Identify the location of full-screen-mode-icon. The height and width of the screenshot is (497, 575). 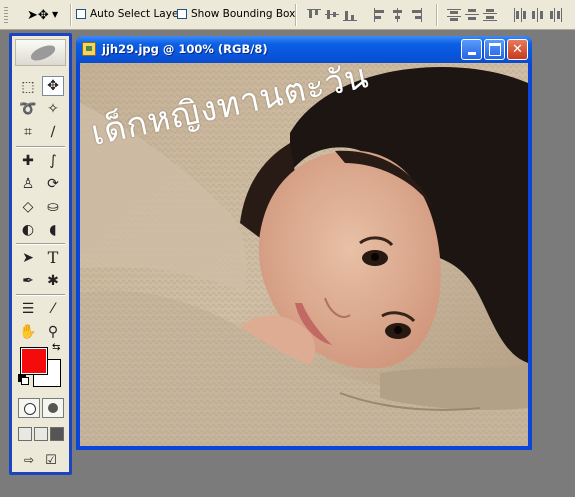
(57, 434).